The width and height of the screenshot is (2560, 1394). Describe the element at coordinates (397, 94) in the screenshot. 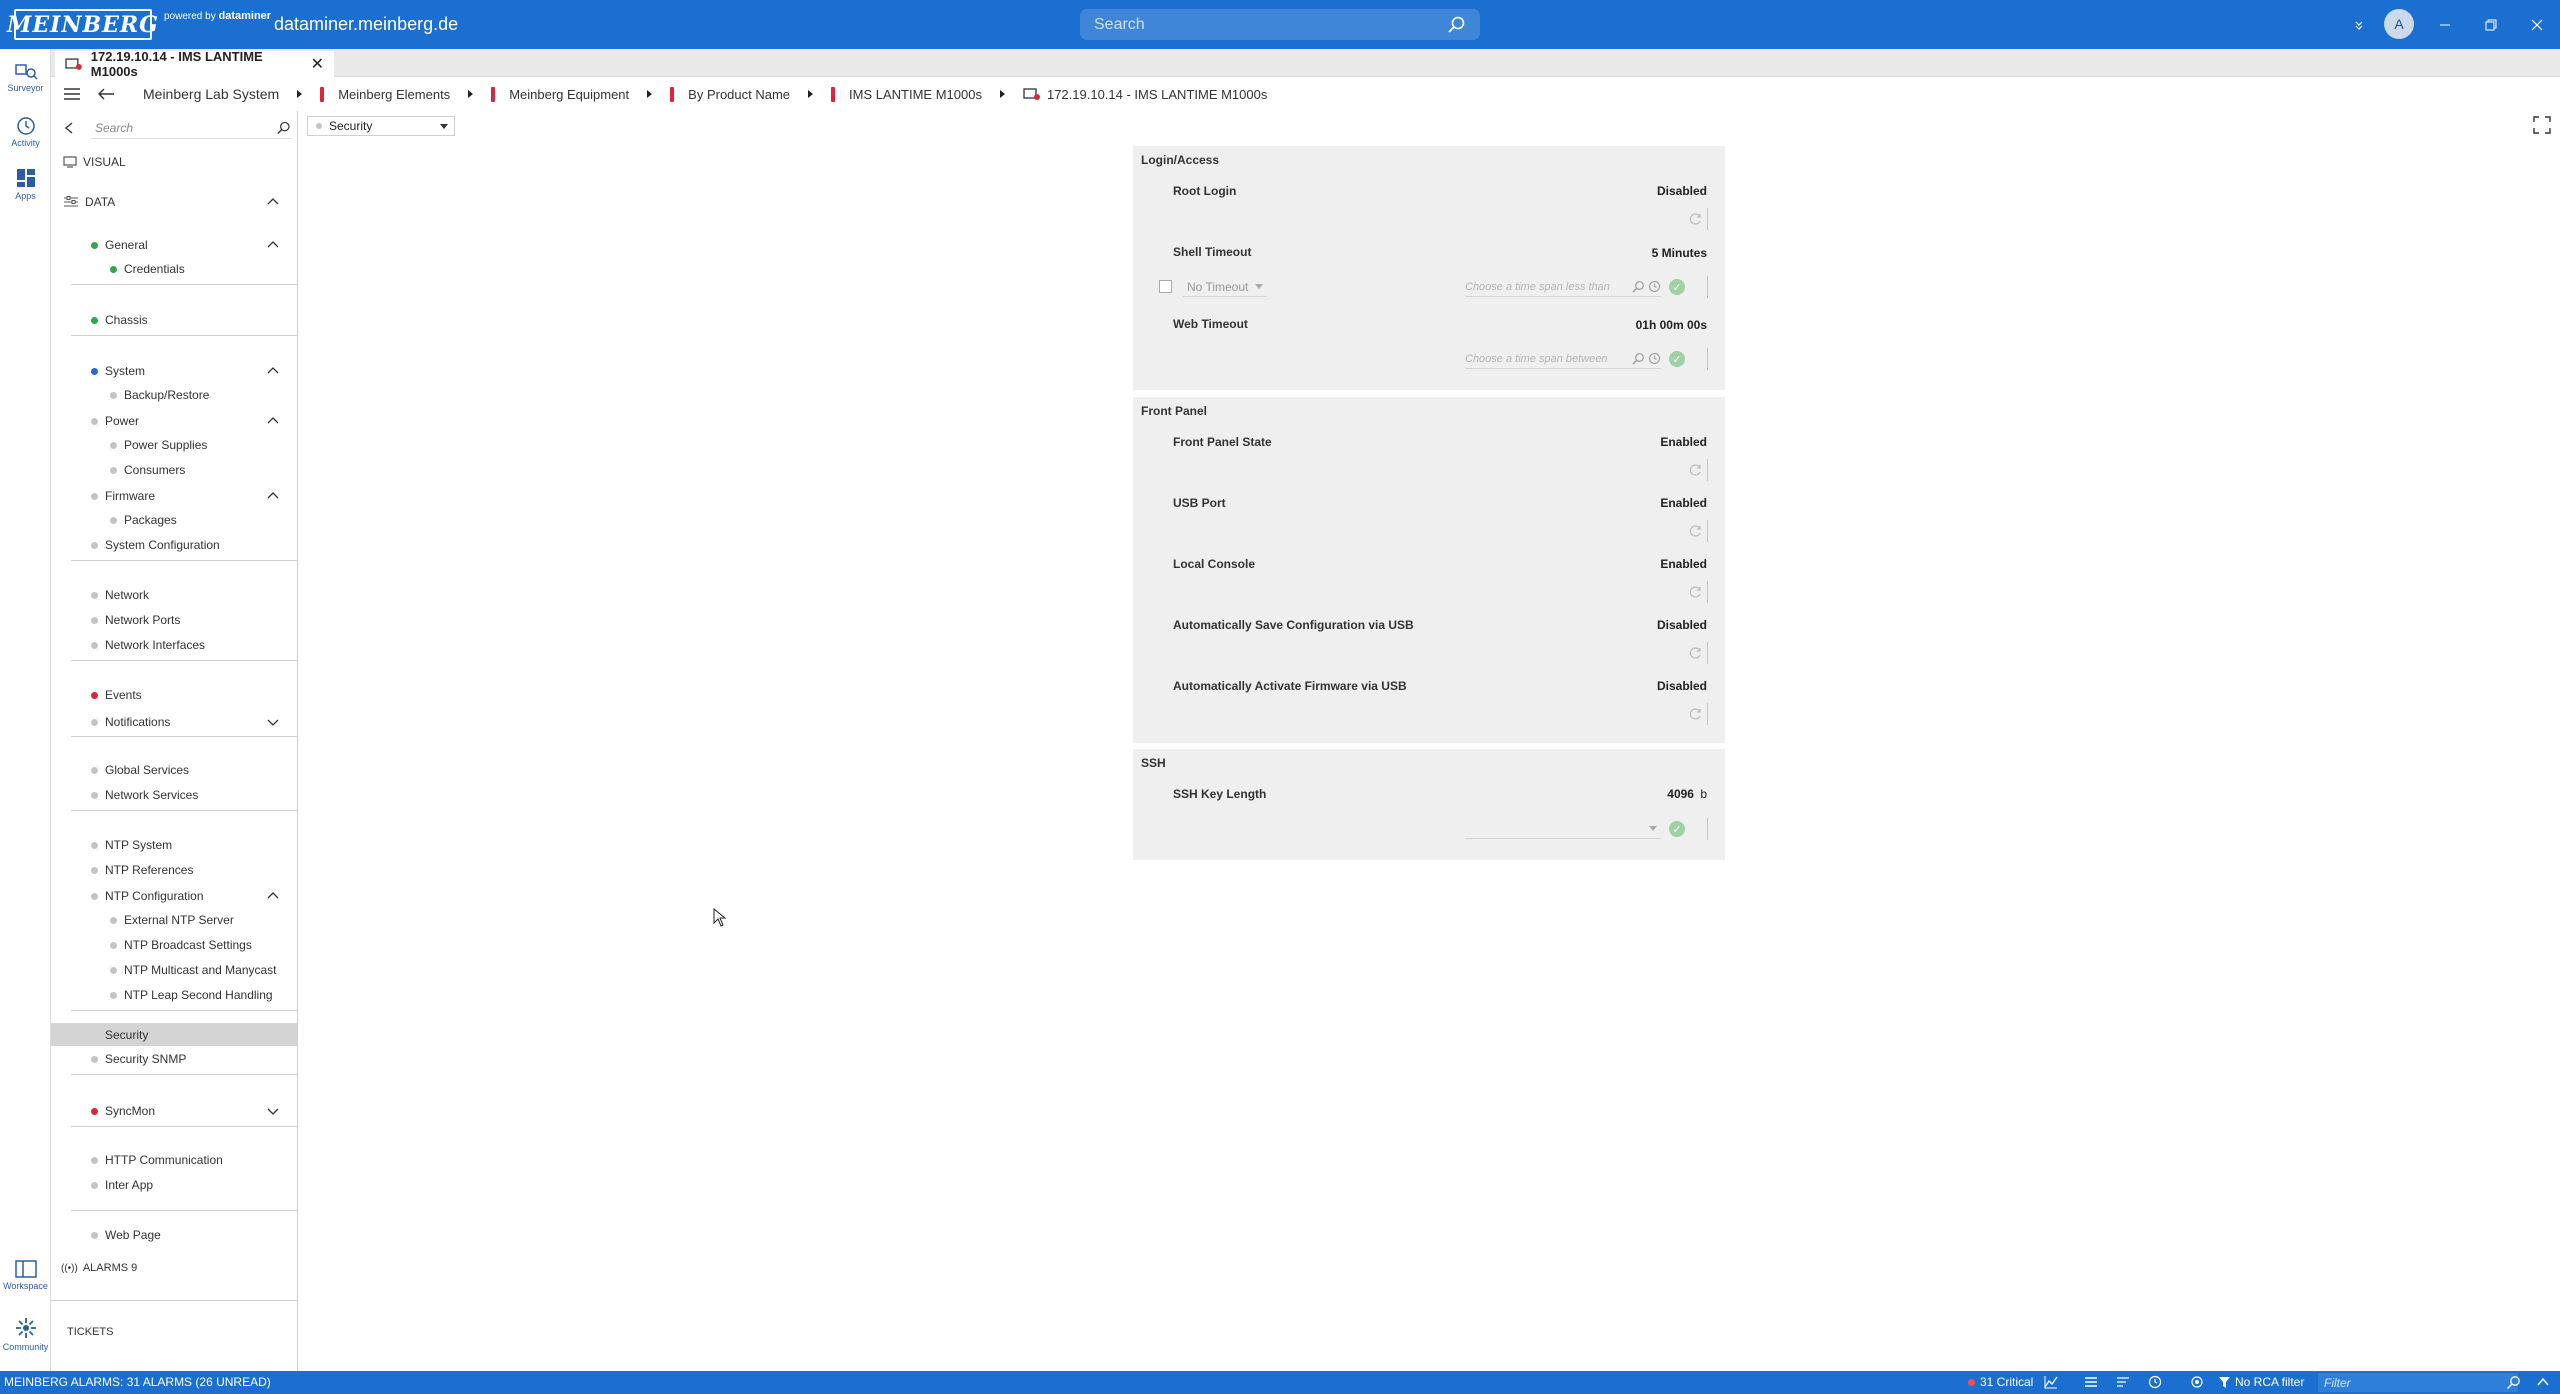

I see `crumb-elements: Meinberg Elements` at that location.